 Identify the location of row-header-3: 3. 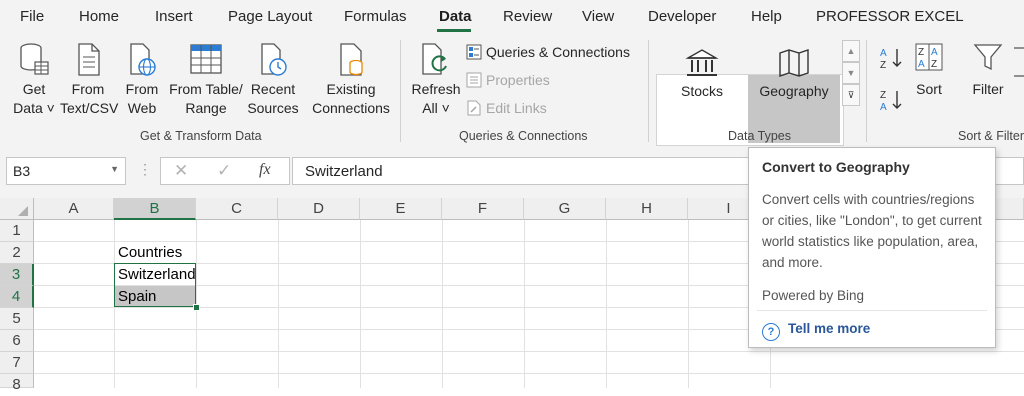
(17, 275).